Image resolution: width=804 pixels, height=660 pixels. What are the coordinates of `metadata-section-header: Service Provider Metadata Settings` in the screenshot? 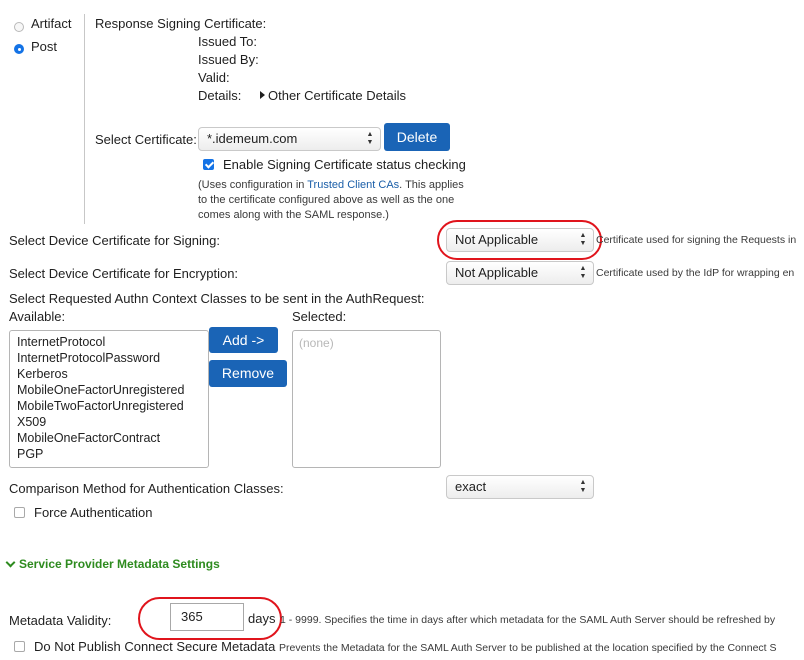 It's located at (112, 564).